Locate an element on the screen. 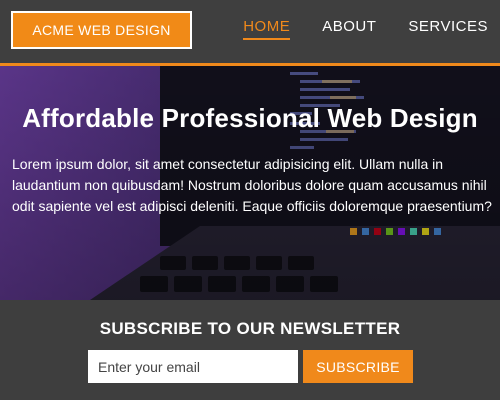 The width and height of the screenshot is (500, 400). email-input is located at coordinates (193, 366).